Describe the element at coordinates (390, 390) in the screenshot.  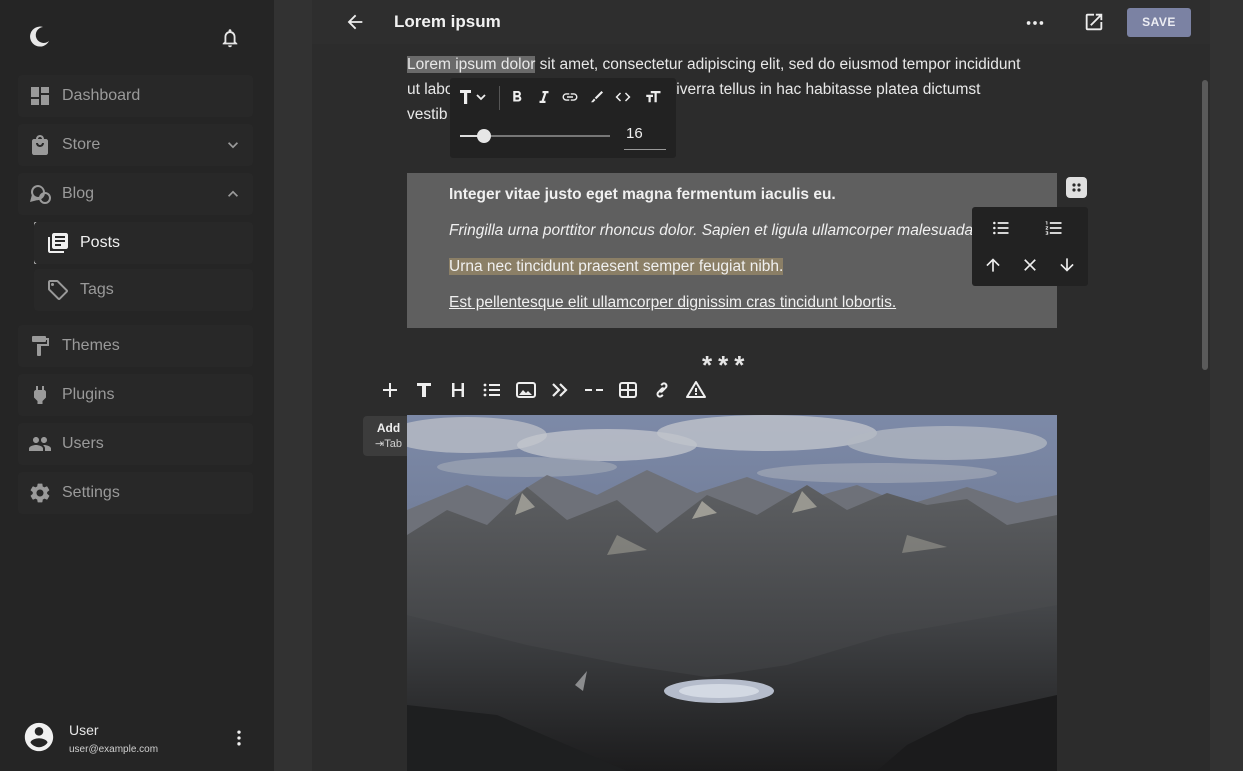
I see `add-icon` at that location.